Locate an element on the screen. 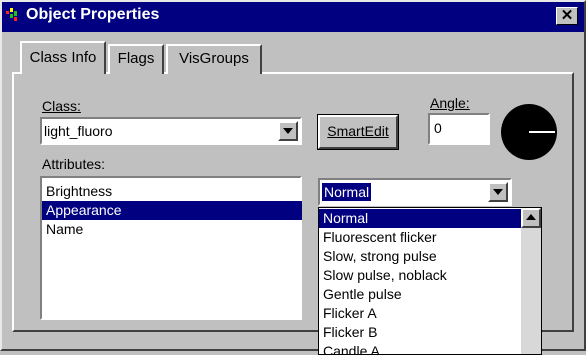 This screenshot has width=586, height=355. tab-flags: Flags is located at coordinates (136, 59).